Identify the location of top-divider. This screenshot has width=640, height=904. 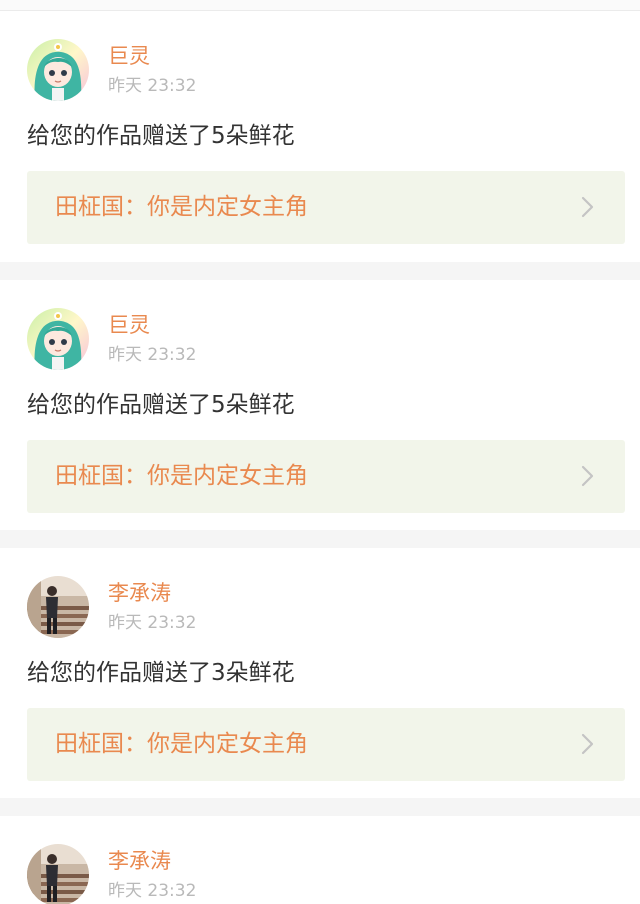
(320, 5).